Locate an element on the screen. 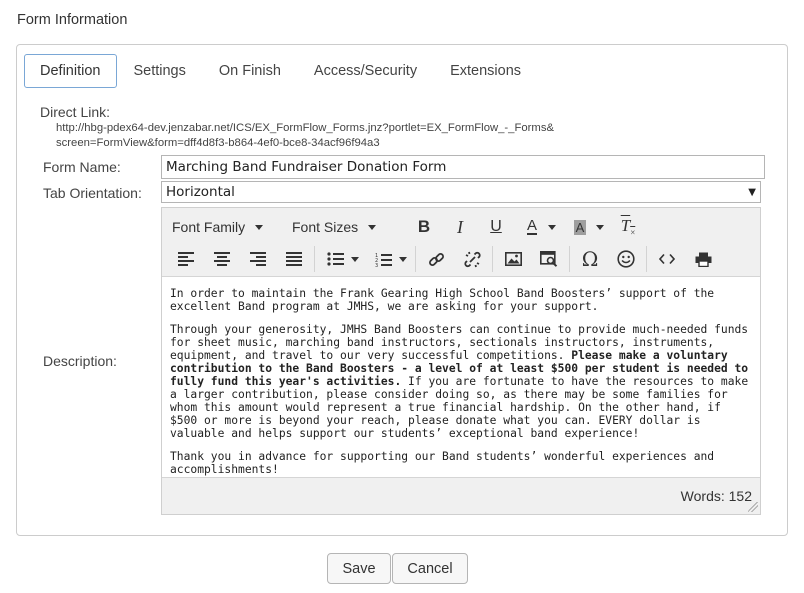 The width and height of the screenshot is (804, 593). insert-image-button is located at coordinates (513, 259).